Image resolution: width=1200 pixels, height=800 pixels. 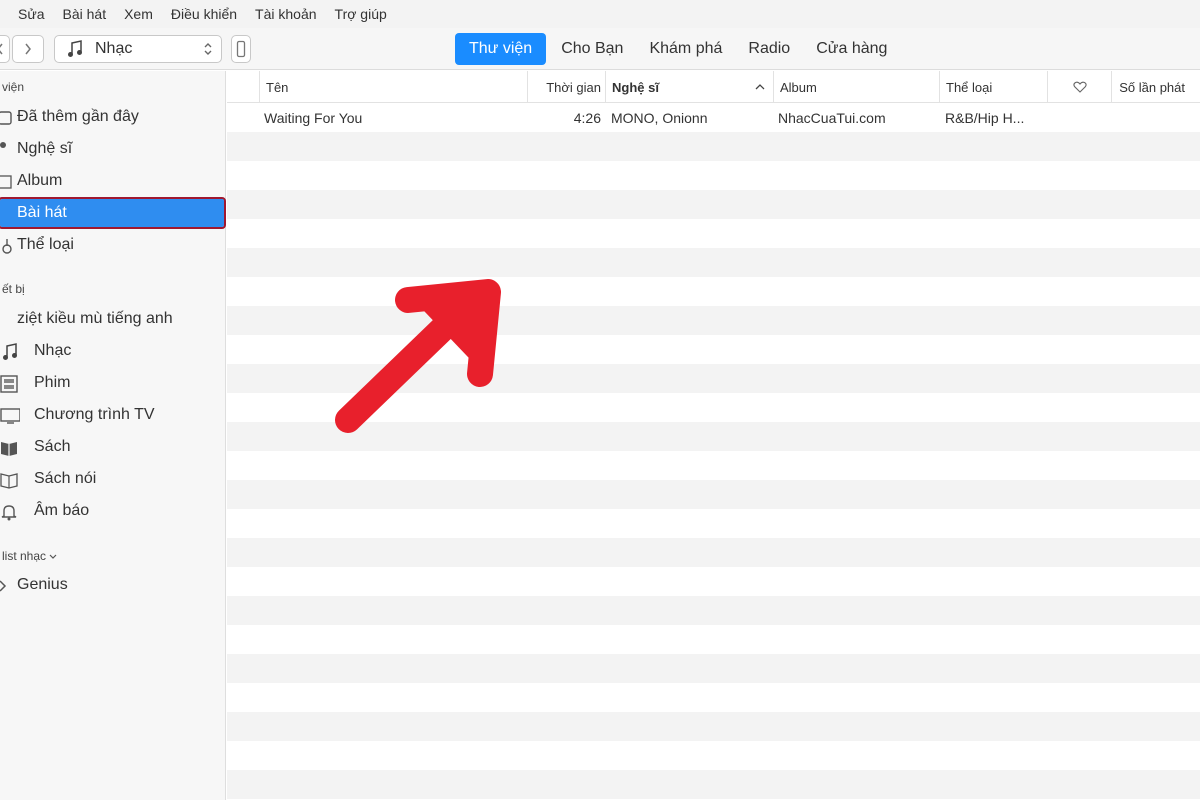 I want to click on section-tabs: Thư viện Cho Bạn Khám phá Radio Cửa hàng, so click(x=678, y=49).